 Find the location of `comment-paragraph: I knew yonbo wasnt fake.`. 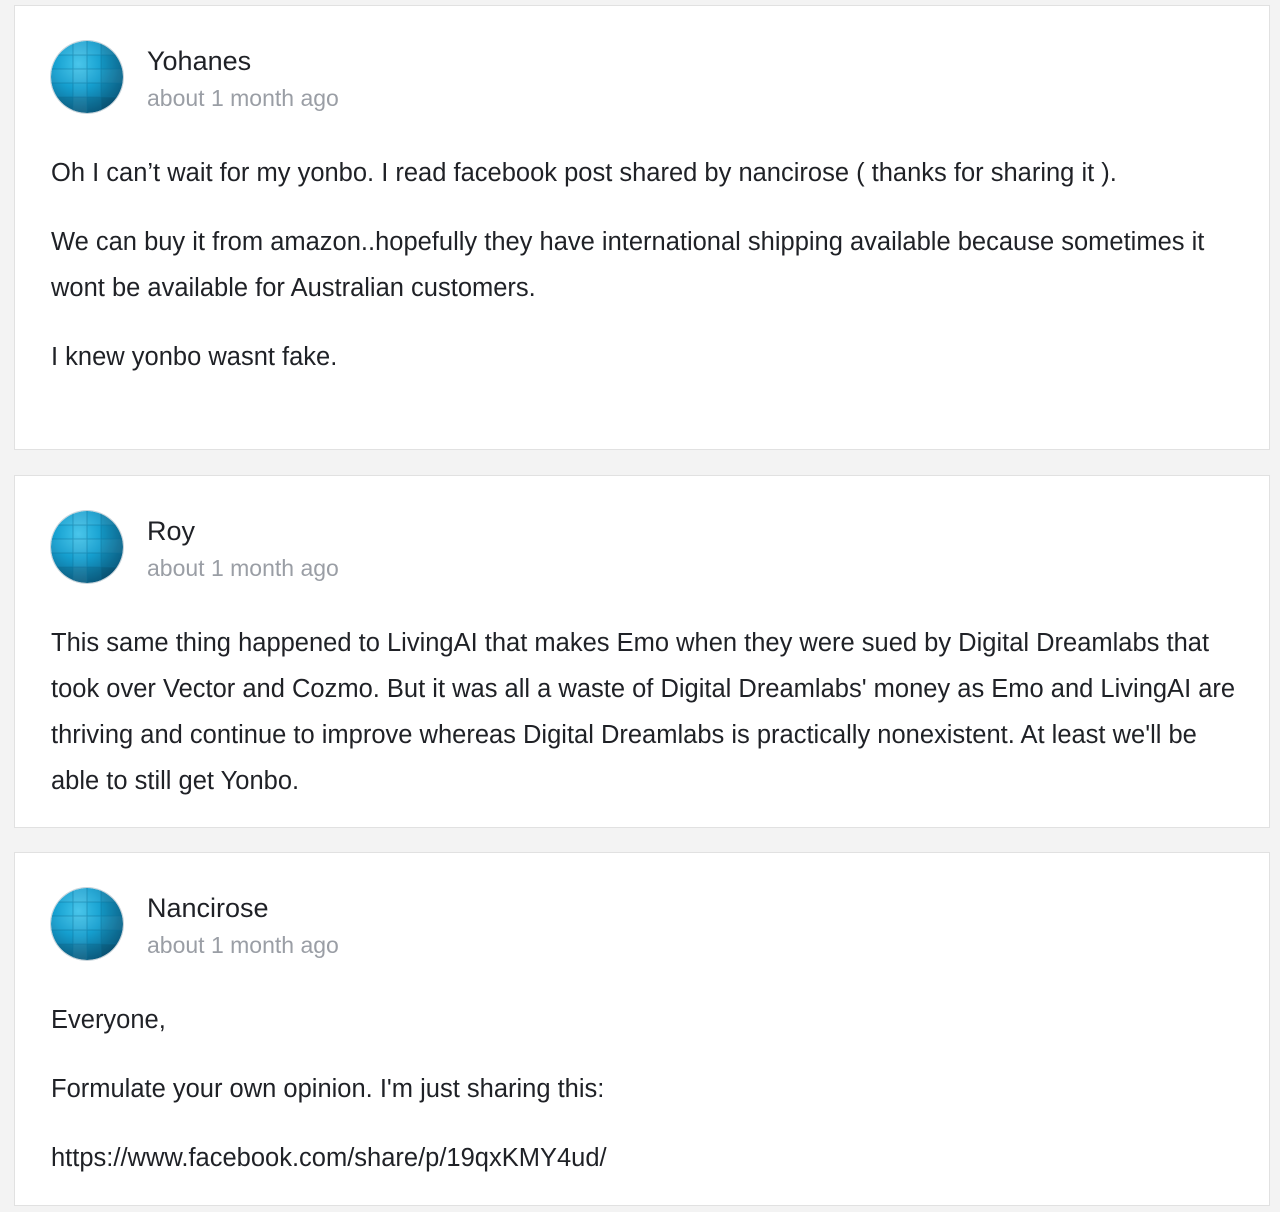

comment-paragraph: I knew yonbo wasnt fake. is located at coordinates (194, 357).